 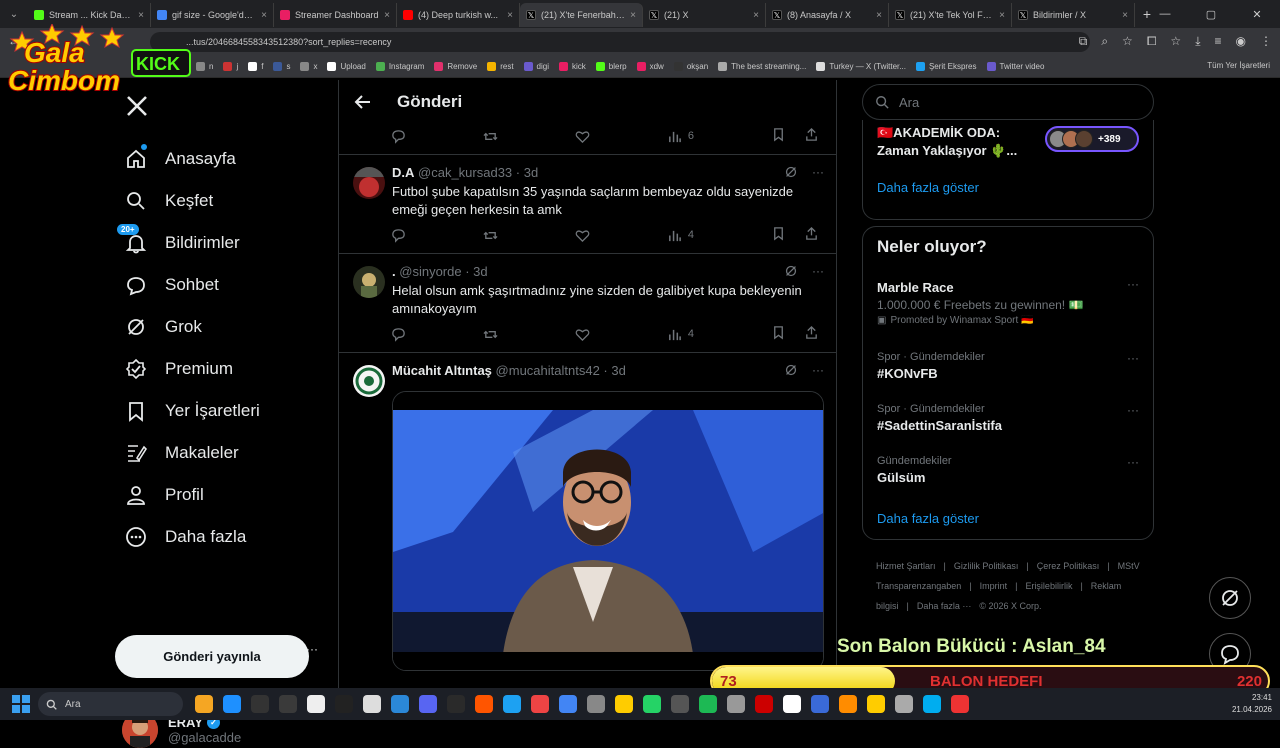 What do you see at coordinates (187, 285) in the screenshot?
I see `sidebar-item-sohbet: Sohbet` at bounding box center [187, 285].